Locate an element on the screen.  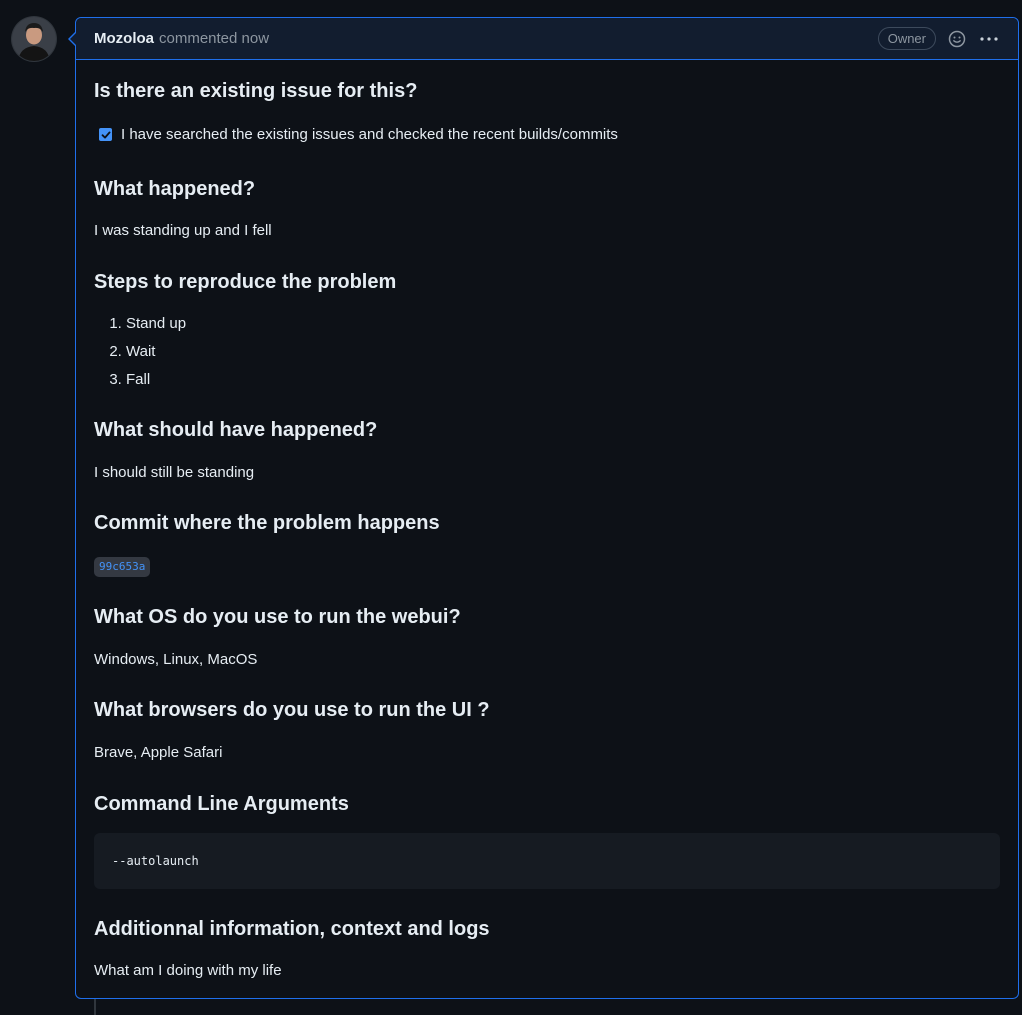
owner-badge: Owner is located at coordinates (906, 38).